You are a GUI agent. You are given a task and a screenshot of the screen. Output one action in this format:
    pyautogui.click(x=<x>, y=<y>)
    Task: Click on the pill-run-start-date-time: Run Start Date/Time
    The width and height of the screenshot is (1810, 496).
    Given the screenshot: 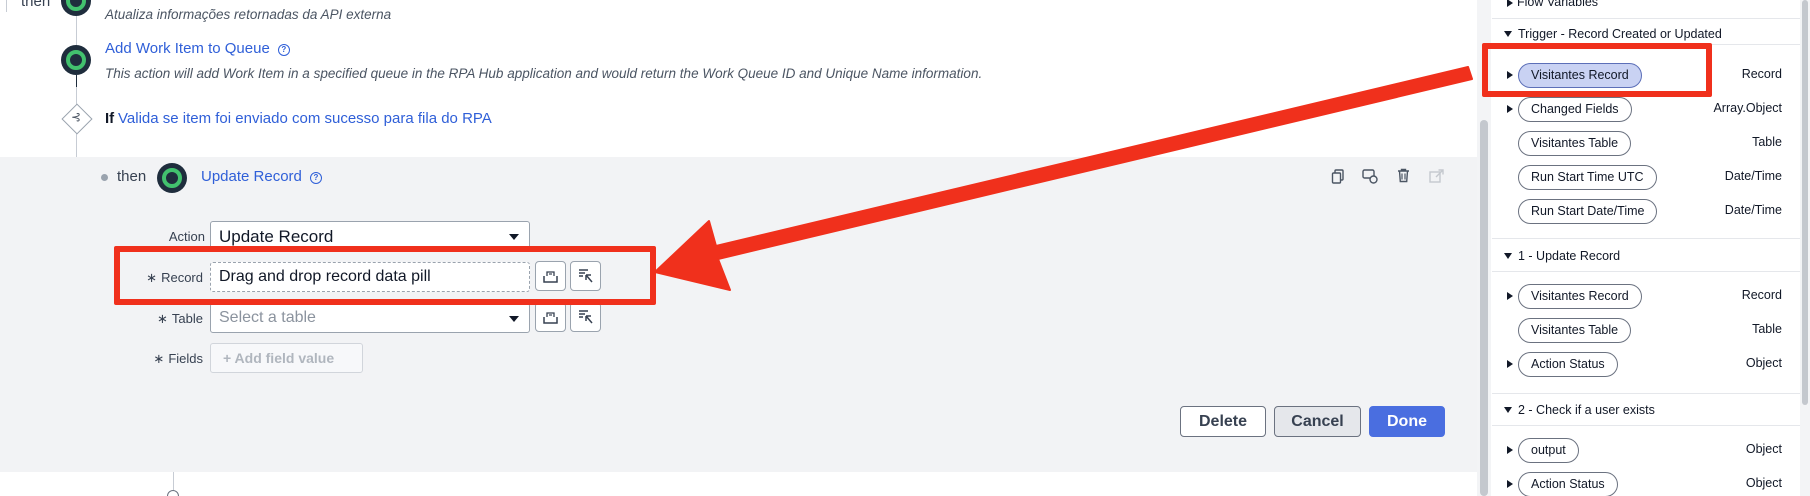 What is the action you would take?
    pyautogui.click(x=1588, y=211)
    